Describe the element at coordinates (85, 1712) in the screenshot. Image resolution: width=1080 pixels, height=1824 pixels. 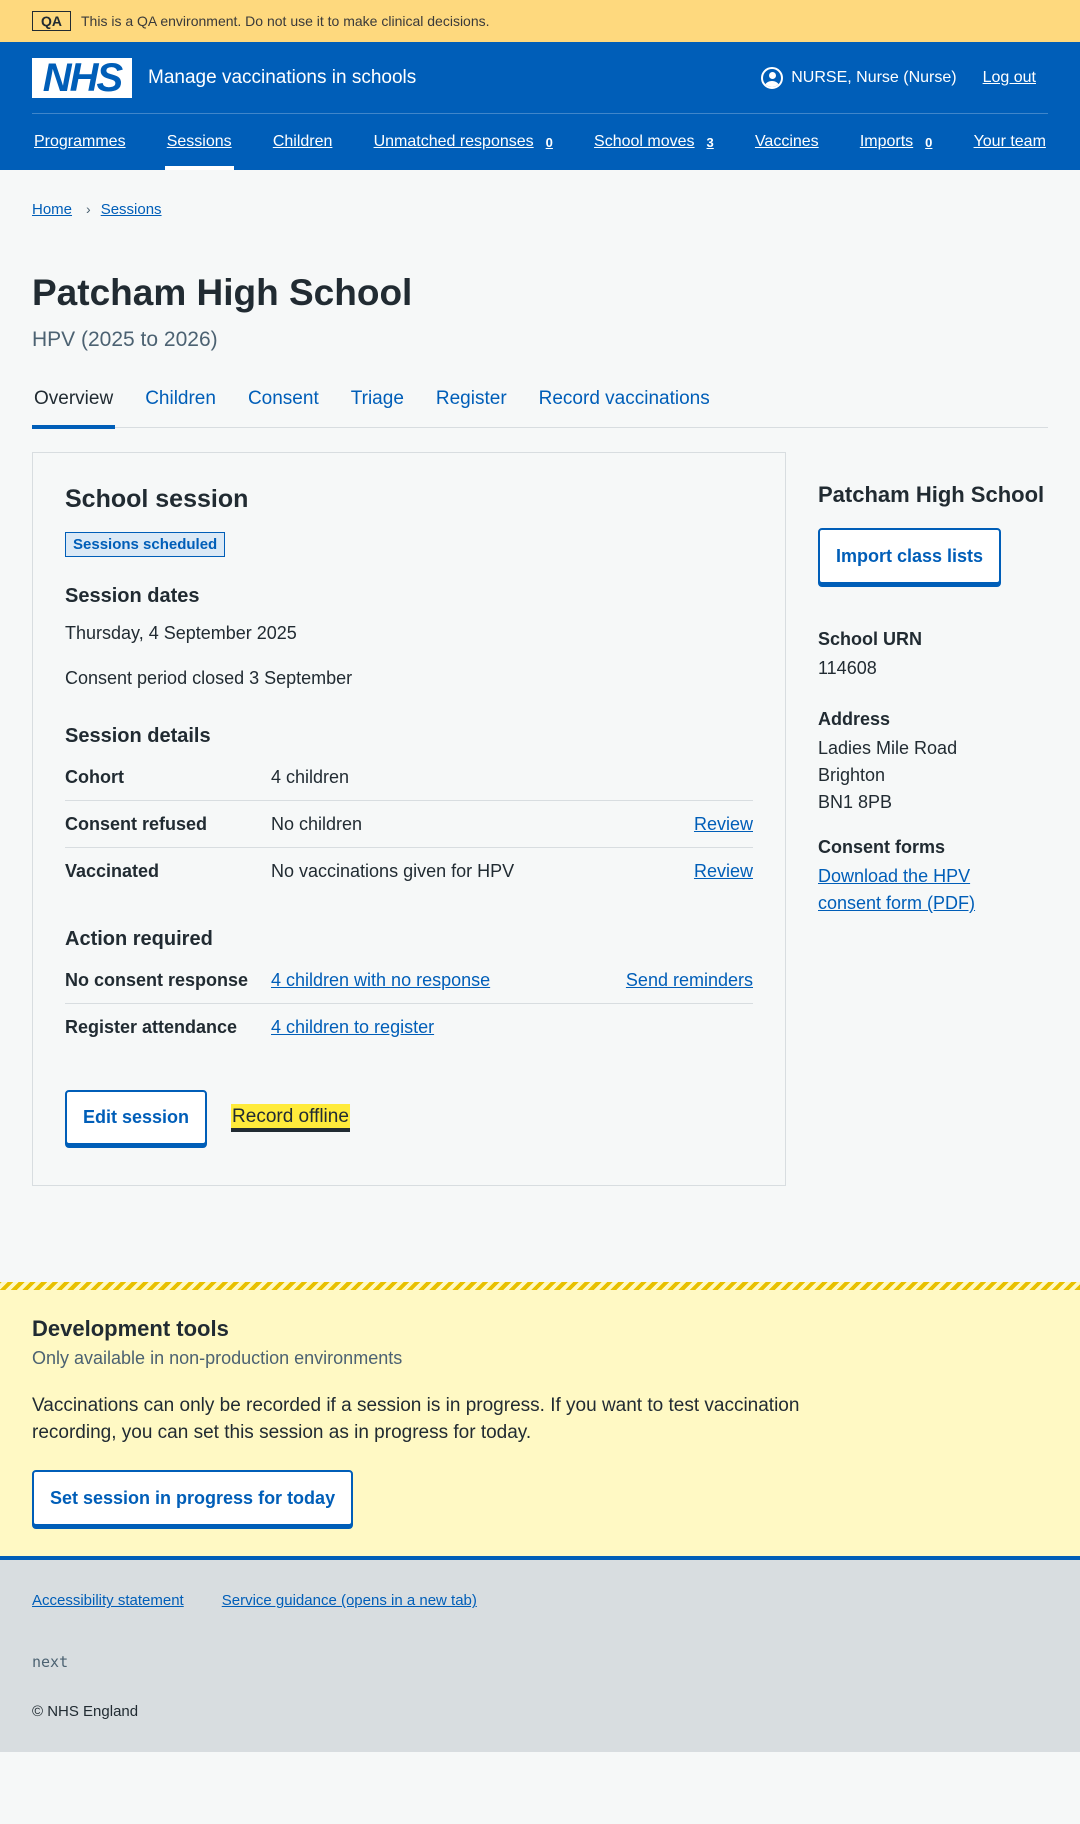
I see `copyright: © NHS England` at that location.